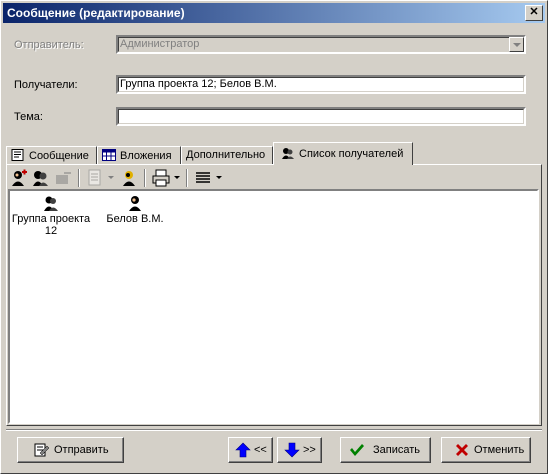 The height and width of the screenshot is (474, 548). I want to click on save-button-label: Записать, so click(397, 450).